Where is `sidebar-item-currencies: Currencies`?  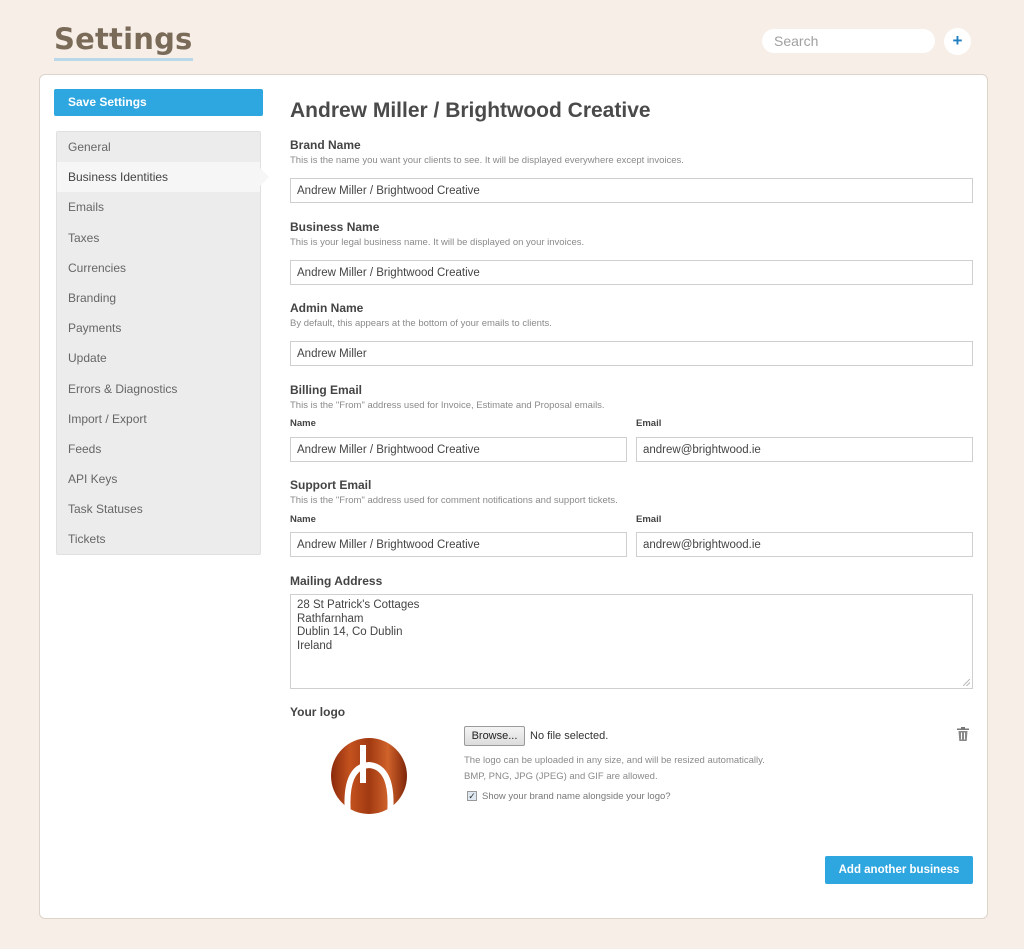
sidebar-item-currencies: Currencies is located at coordinates (158, 268).